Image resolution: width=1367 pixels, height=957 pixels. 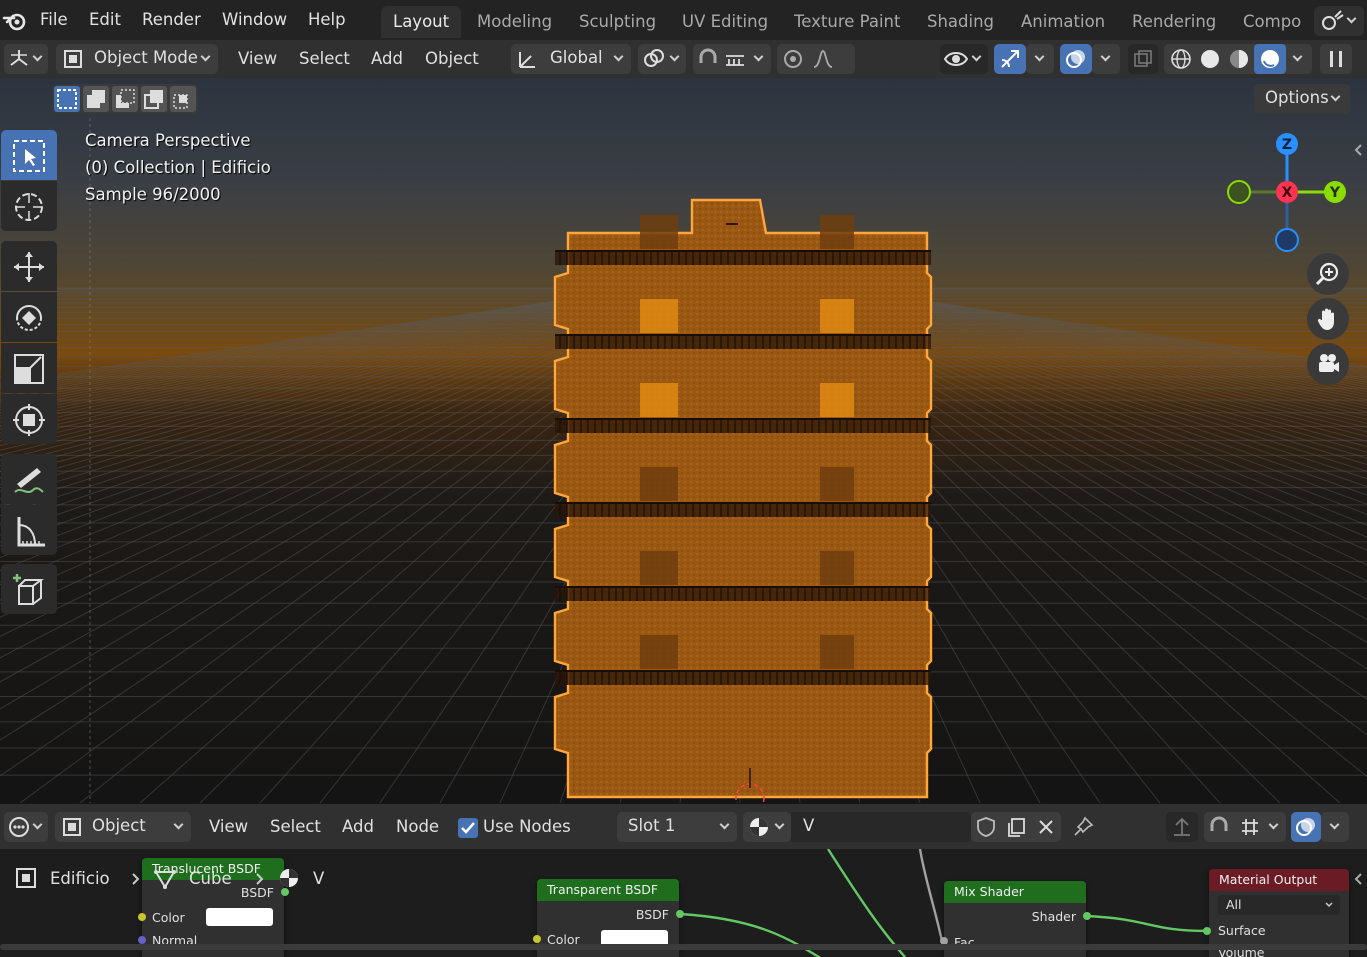 I want to click on node-editor-scrollbar, so click(x=683, y=947).